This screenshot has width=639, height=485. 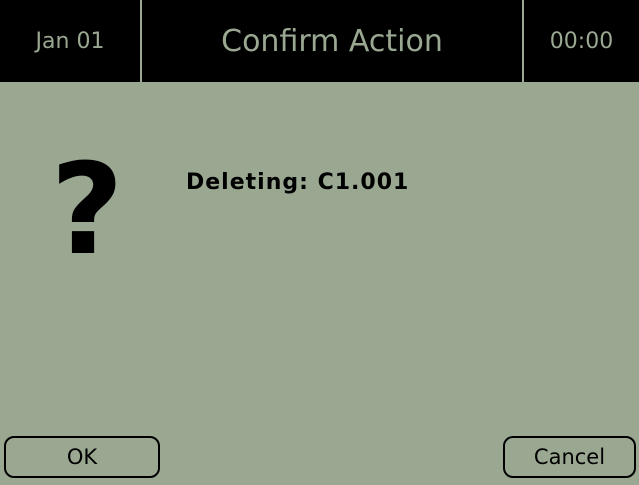 What do you see at coordinates (82, 457) in the screenshot?
I see `ok-button: OK` at bounding box center [82, 457].